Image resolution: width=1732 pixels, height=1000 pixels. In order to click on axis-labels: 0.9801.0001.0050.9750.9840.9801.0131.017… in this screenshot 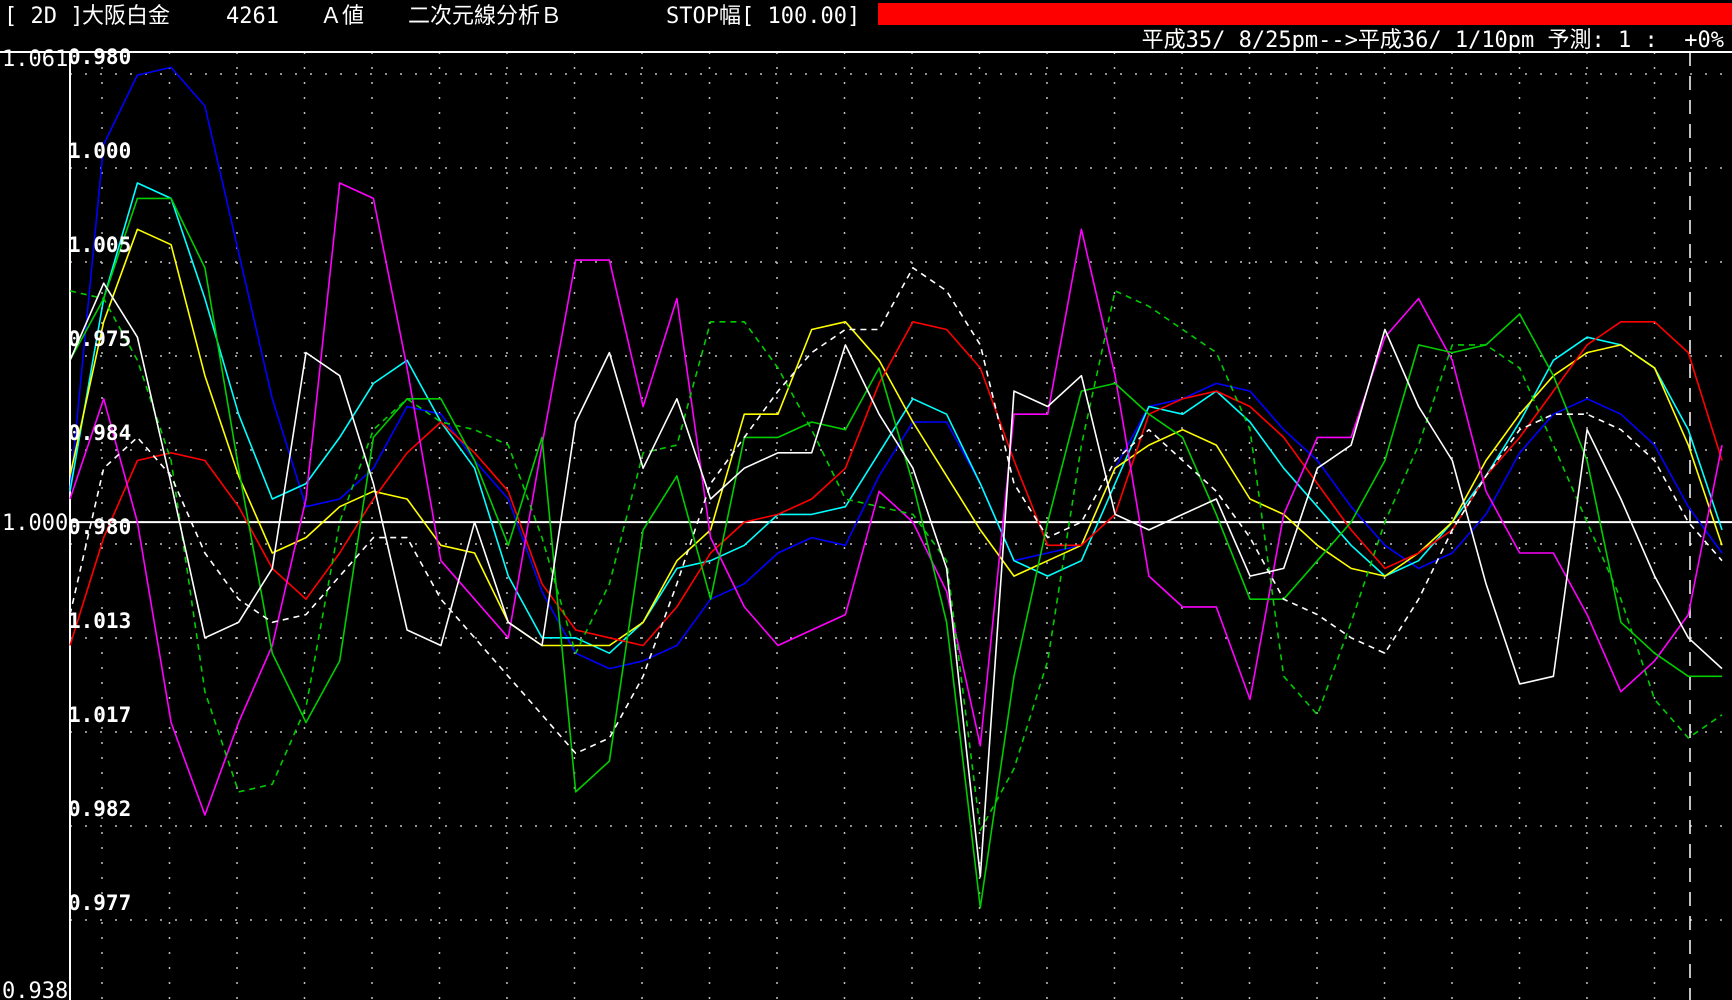, I will do `click(66, 522)`.